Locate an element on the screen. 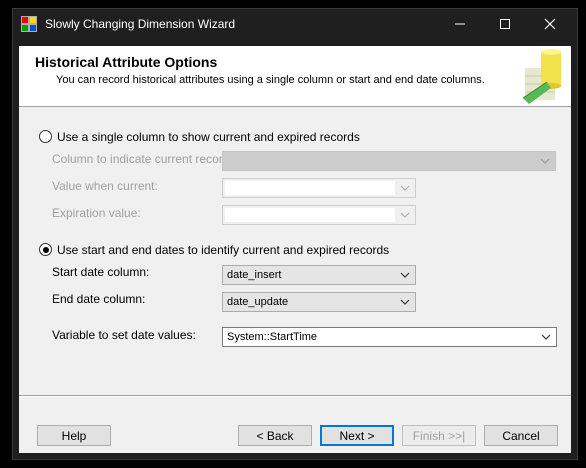 Image resolution: width=586 pixels, height=468 pixels. end-date-column-value: date_update is located at coordinates (258, 302).